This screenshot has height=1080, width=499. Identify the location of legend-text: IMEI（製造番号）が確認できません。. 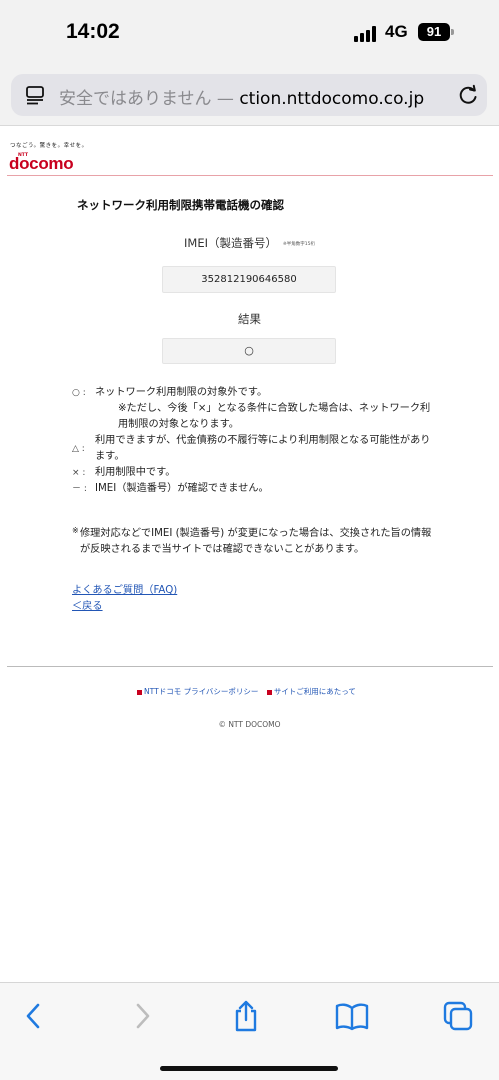
(182, 488).